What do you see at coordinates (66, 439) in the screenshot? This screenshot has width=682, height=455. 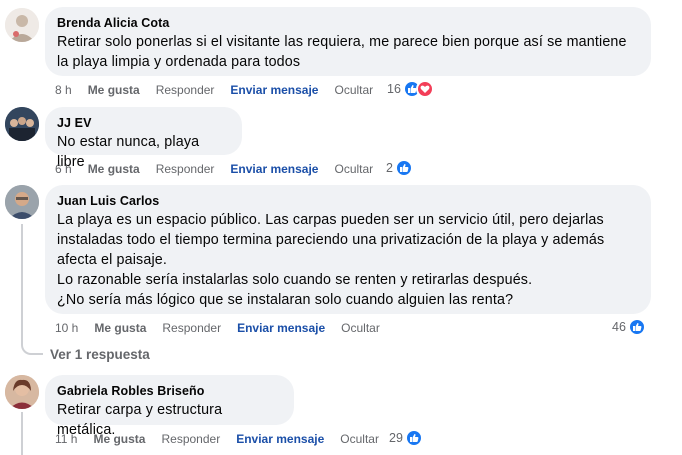 I see `timestamp: 11 h` at bounding box center [66, 439].